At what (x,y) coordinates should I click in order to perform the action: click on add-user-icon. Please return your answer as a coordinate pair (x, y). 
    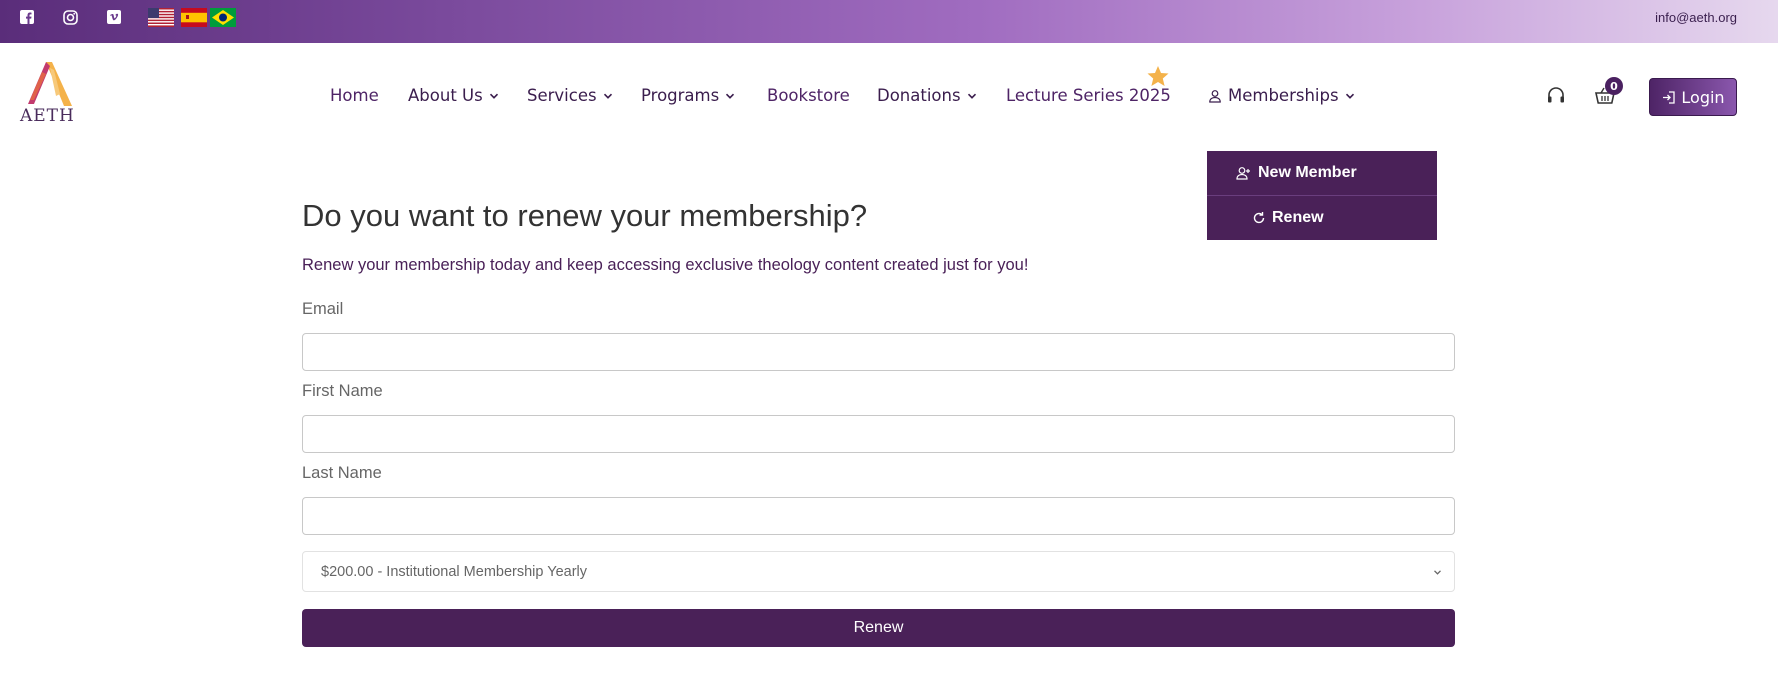
    Looking at the image, I should click on (1243, 173).